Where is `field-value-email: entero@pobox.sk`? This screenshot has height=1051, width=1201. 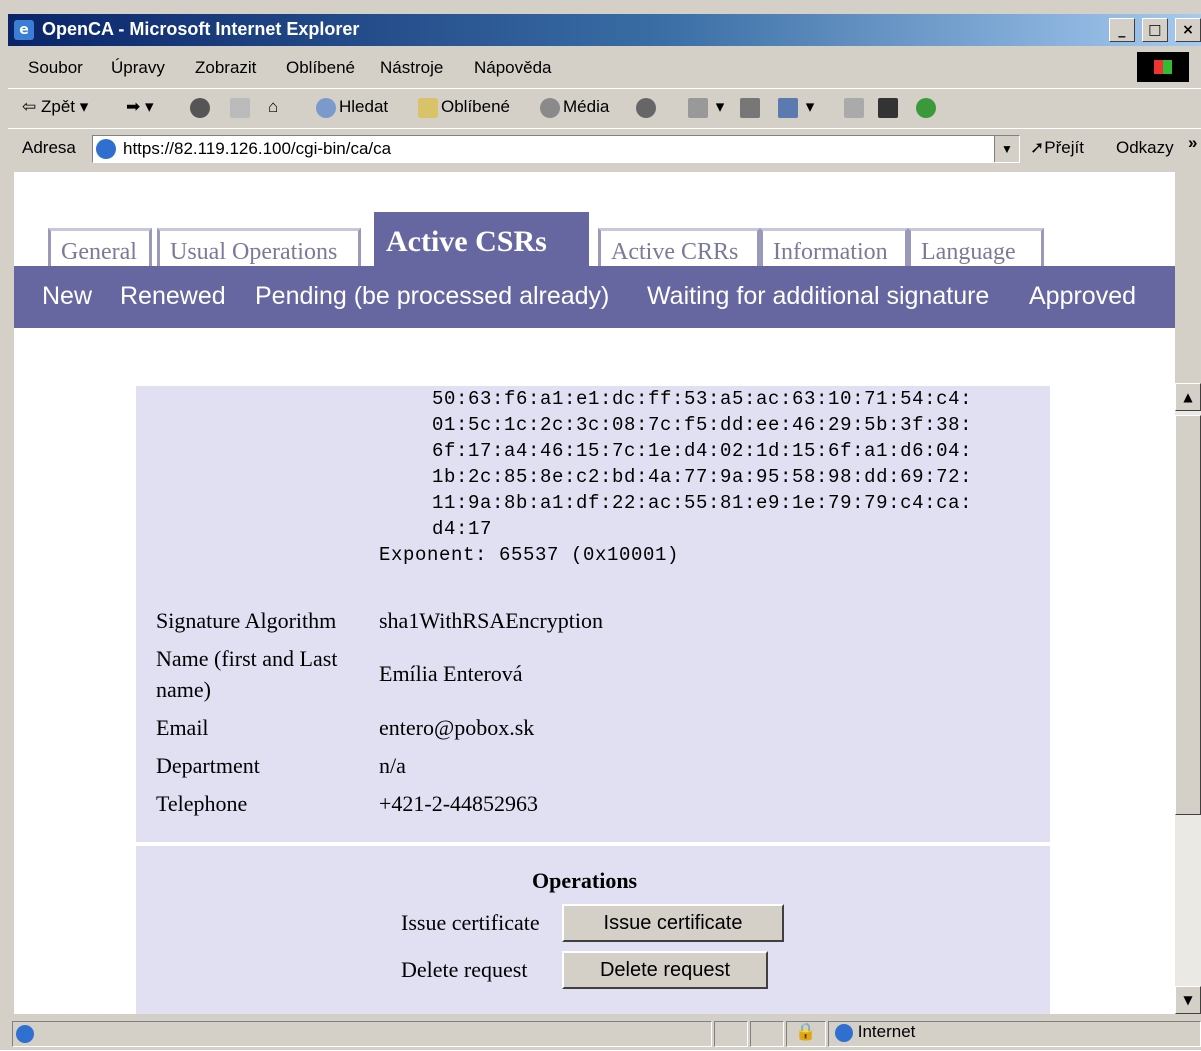 field-value-email: entero@pobox.sk is located at coordinates (457, 727).